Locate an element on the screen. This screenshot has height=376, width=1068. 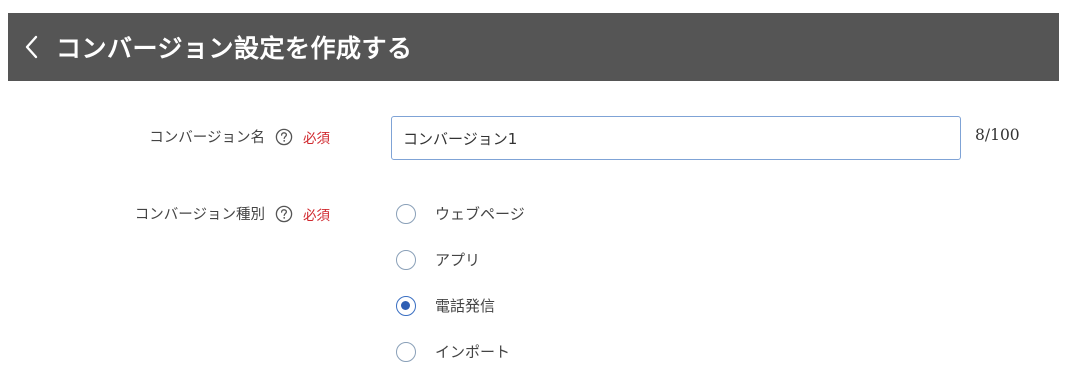
radio-option-import: インポート is located at coordinates (453, 351).